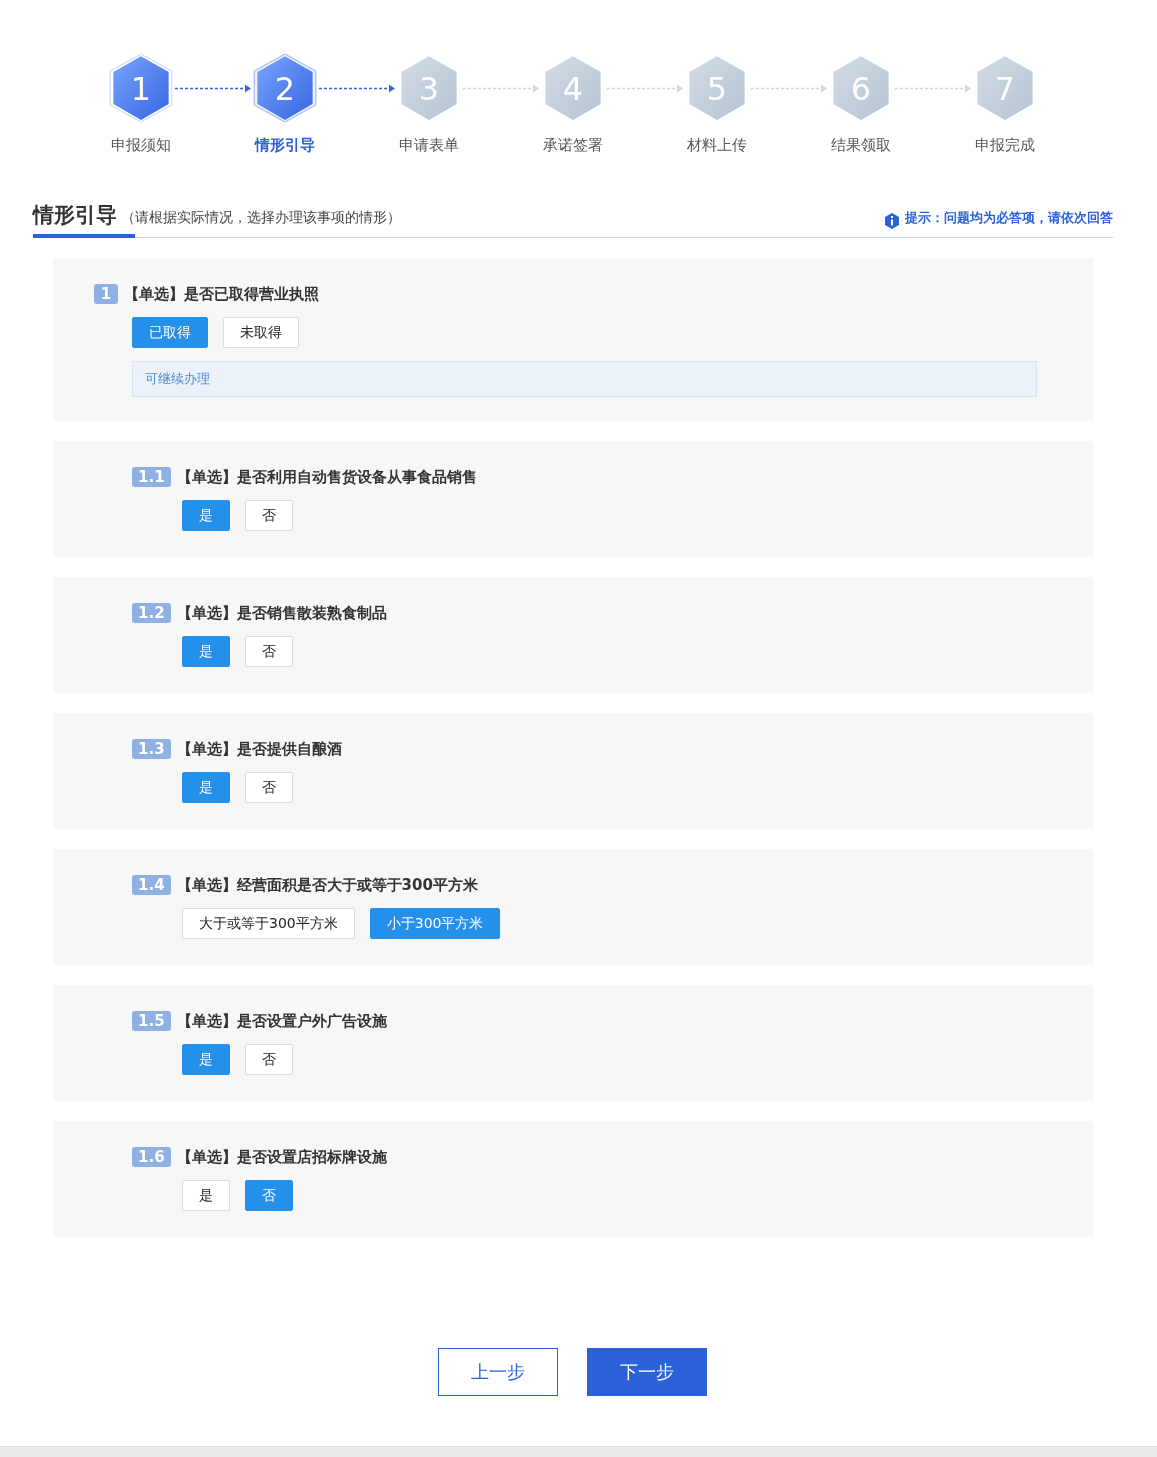 This screenshot has width=1157, height=1457. Describe the element at coordinates (892, 221) in the screenshot. I see `info-icon` at that location.